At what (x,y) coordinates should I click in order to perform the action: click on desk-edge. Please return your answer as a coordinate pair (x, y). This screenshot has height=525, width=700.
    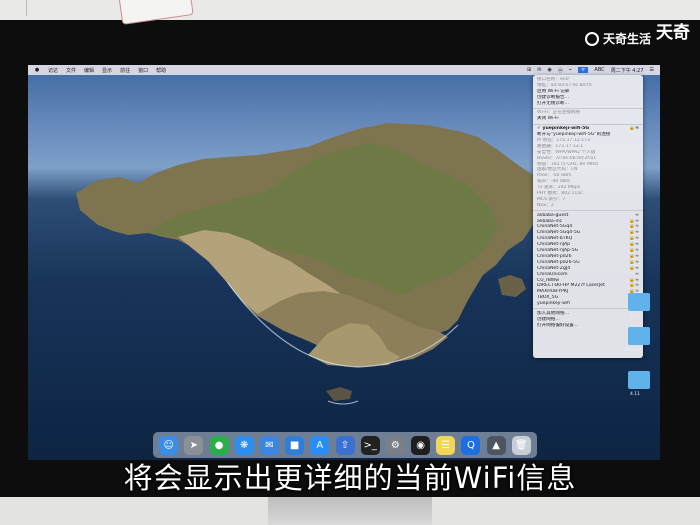
    Looking at the image, I should click on (17, 8).